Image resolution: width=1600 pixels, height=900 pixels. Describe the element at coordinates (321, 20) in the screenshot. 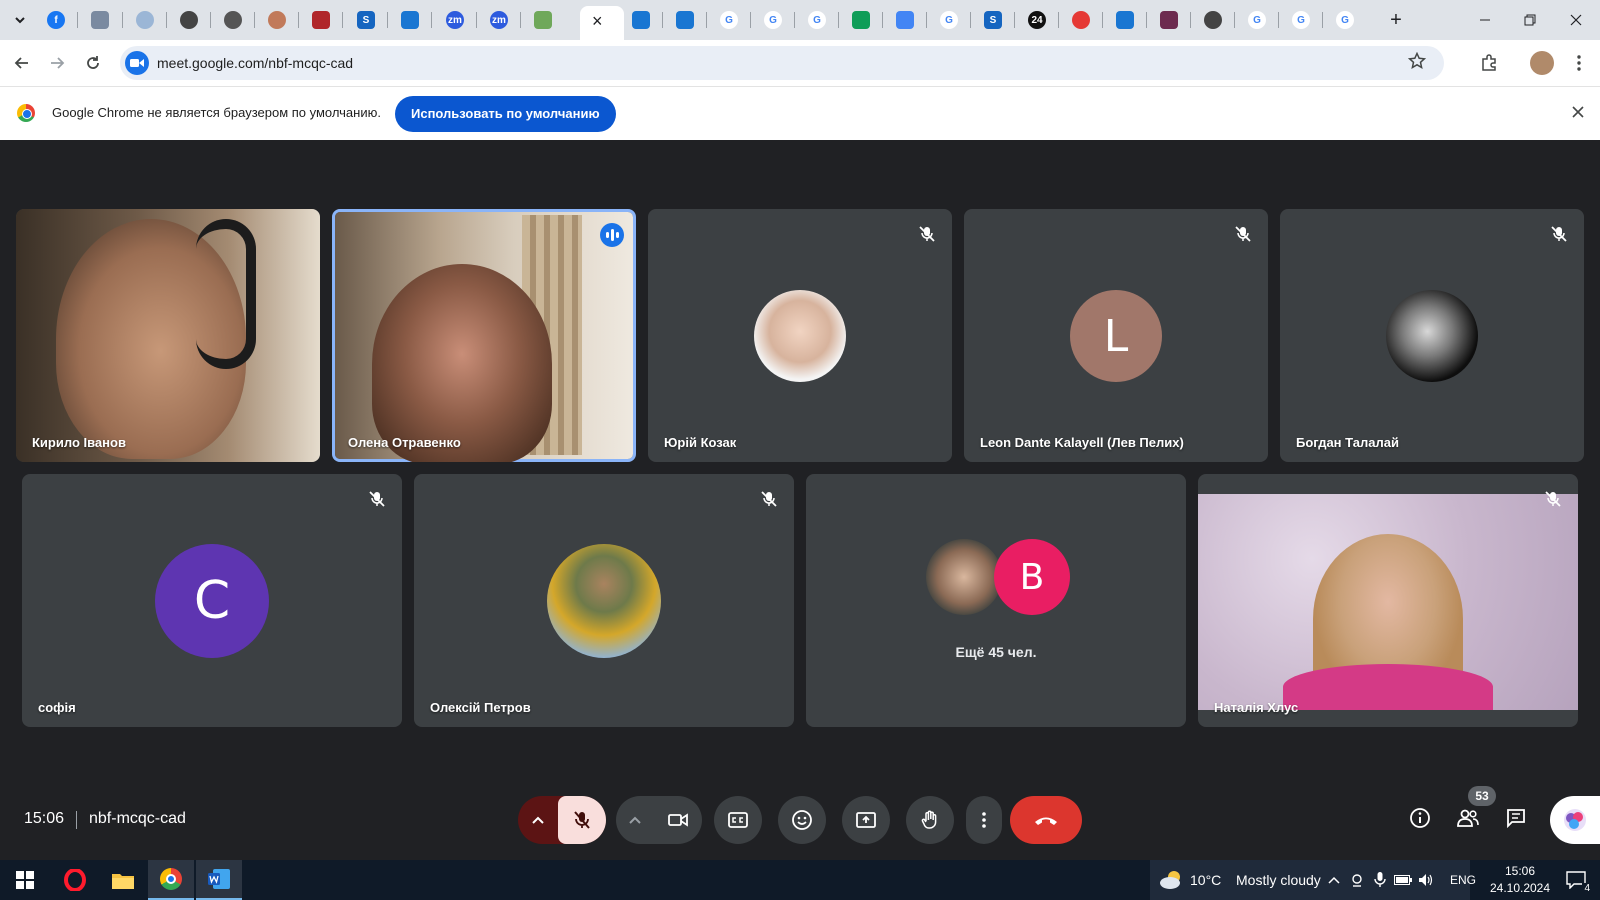

I see `shield-tab-icon` at that location.